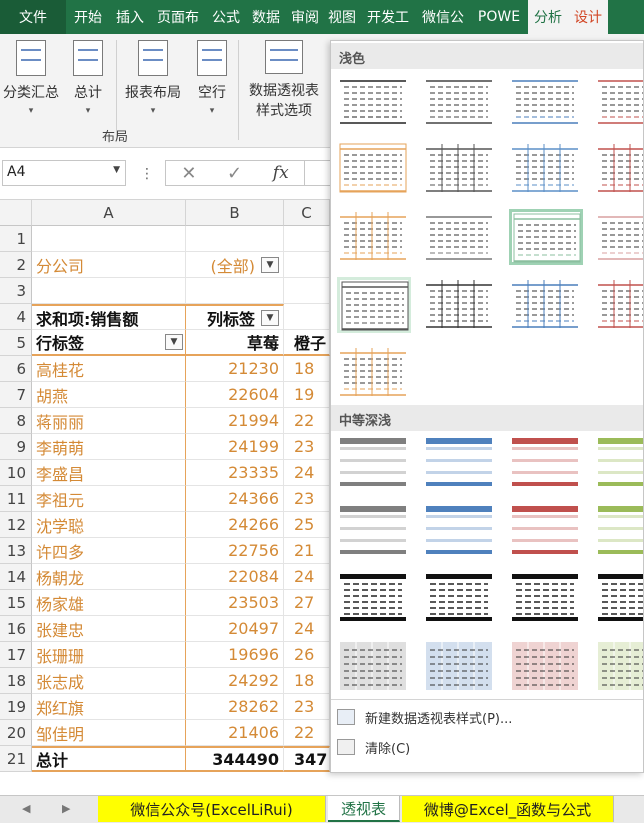 The width and height of the screenshot is (644, 823). I want to click on cell-b: 23335, so click(235, 473).